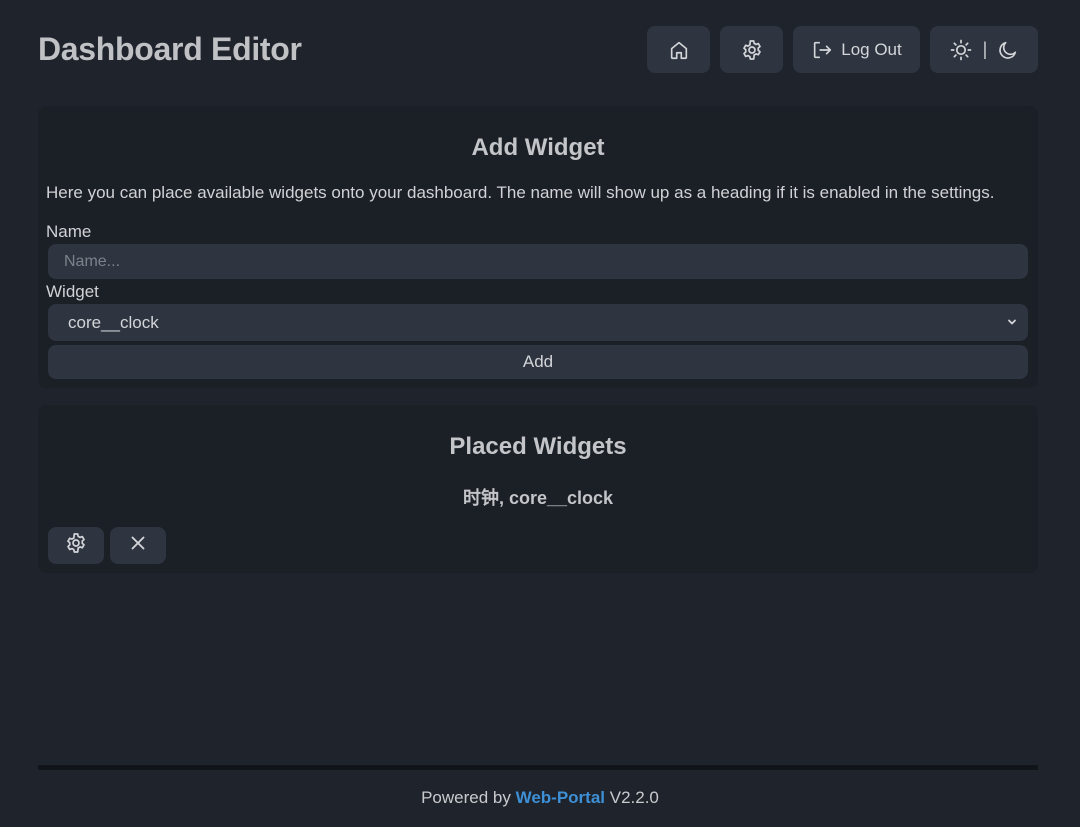 The height and width of the screenshot is (827, 1080). I want to click on settings-button, so click(751, 49).